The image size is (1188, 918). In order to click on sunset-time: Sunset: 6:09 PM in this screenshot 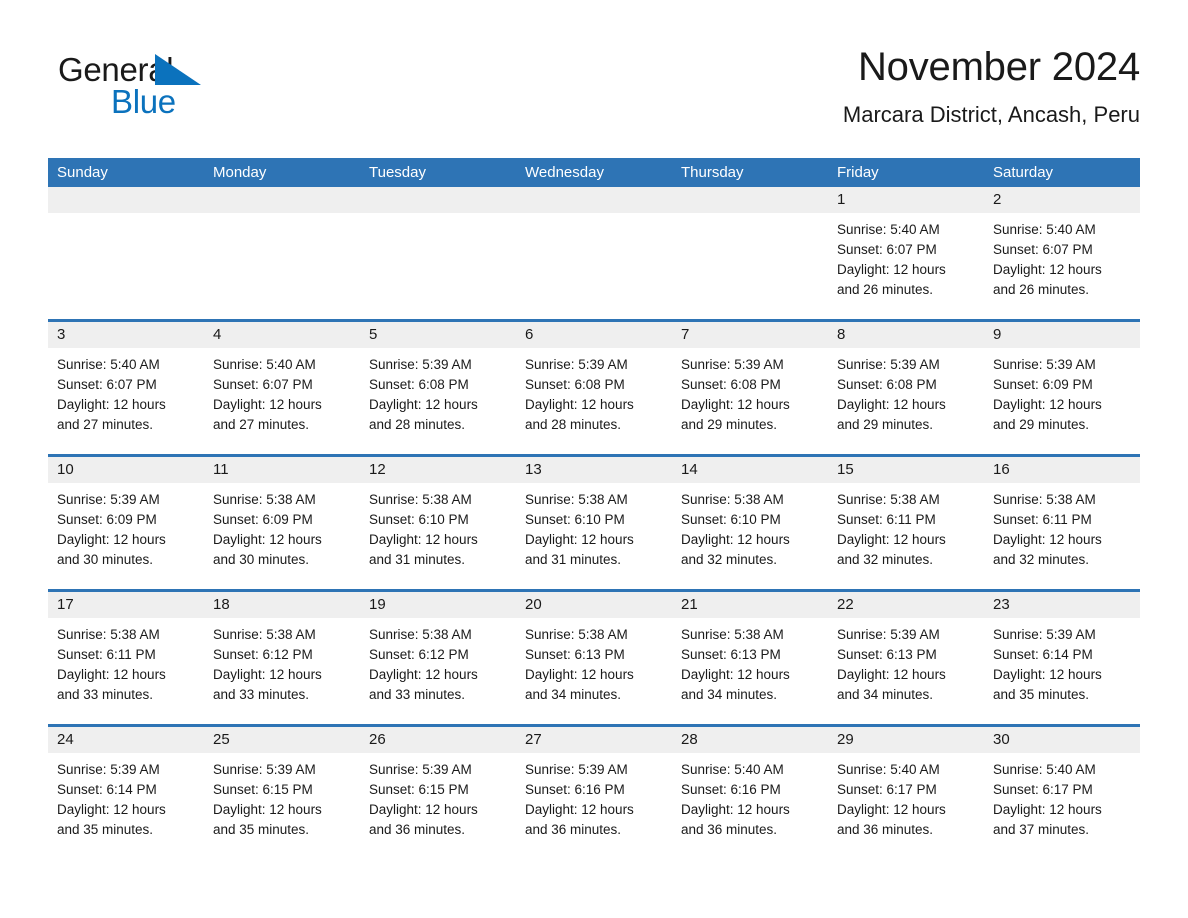, I will do `click(263, 519)`.